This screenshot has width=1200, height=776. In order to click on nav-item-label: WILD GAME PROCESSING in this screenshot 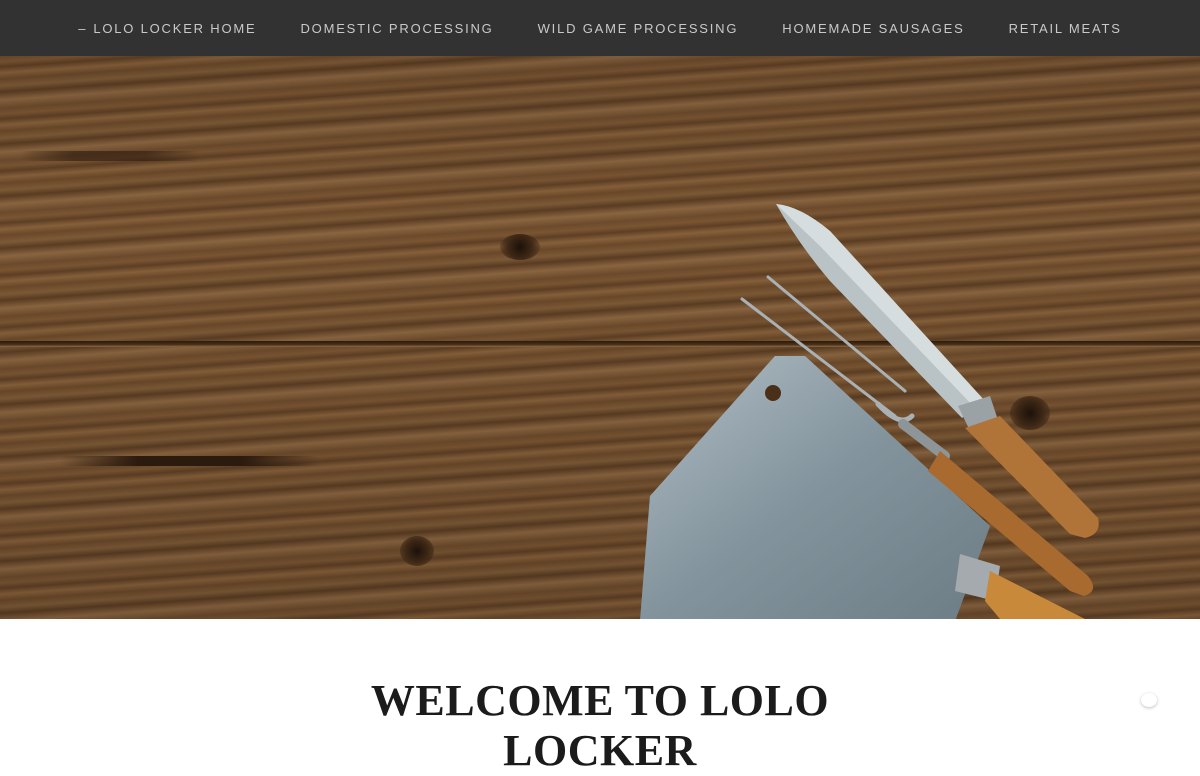, I will do `click(638, 28)`.